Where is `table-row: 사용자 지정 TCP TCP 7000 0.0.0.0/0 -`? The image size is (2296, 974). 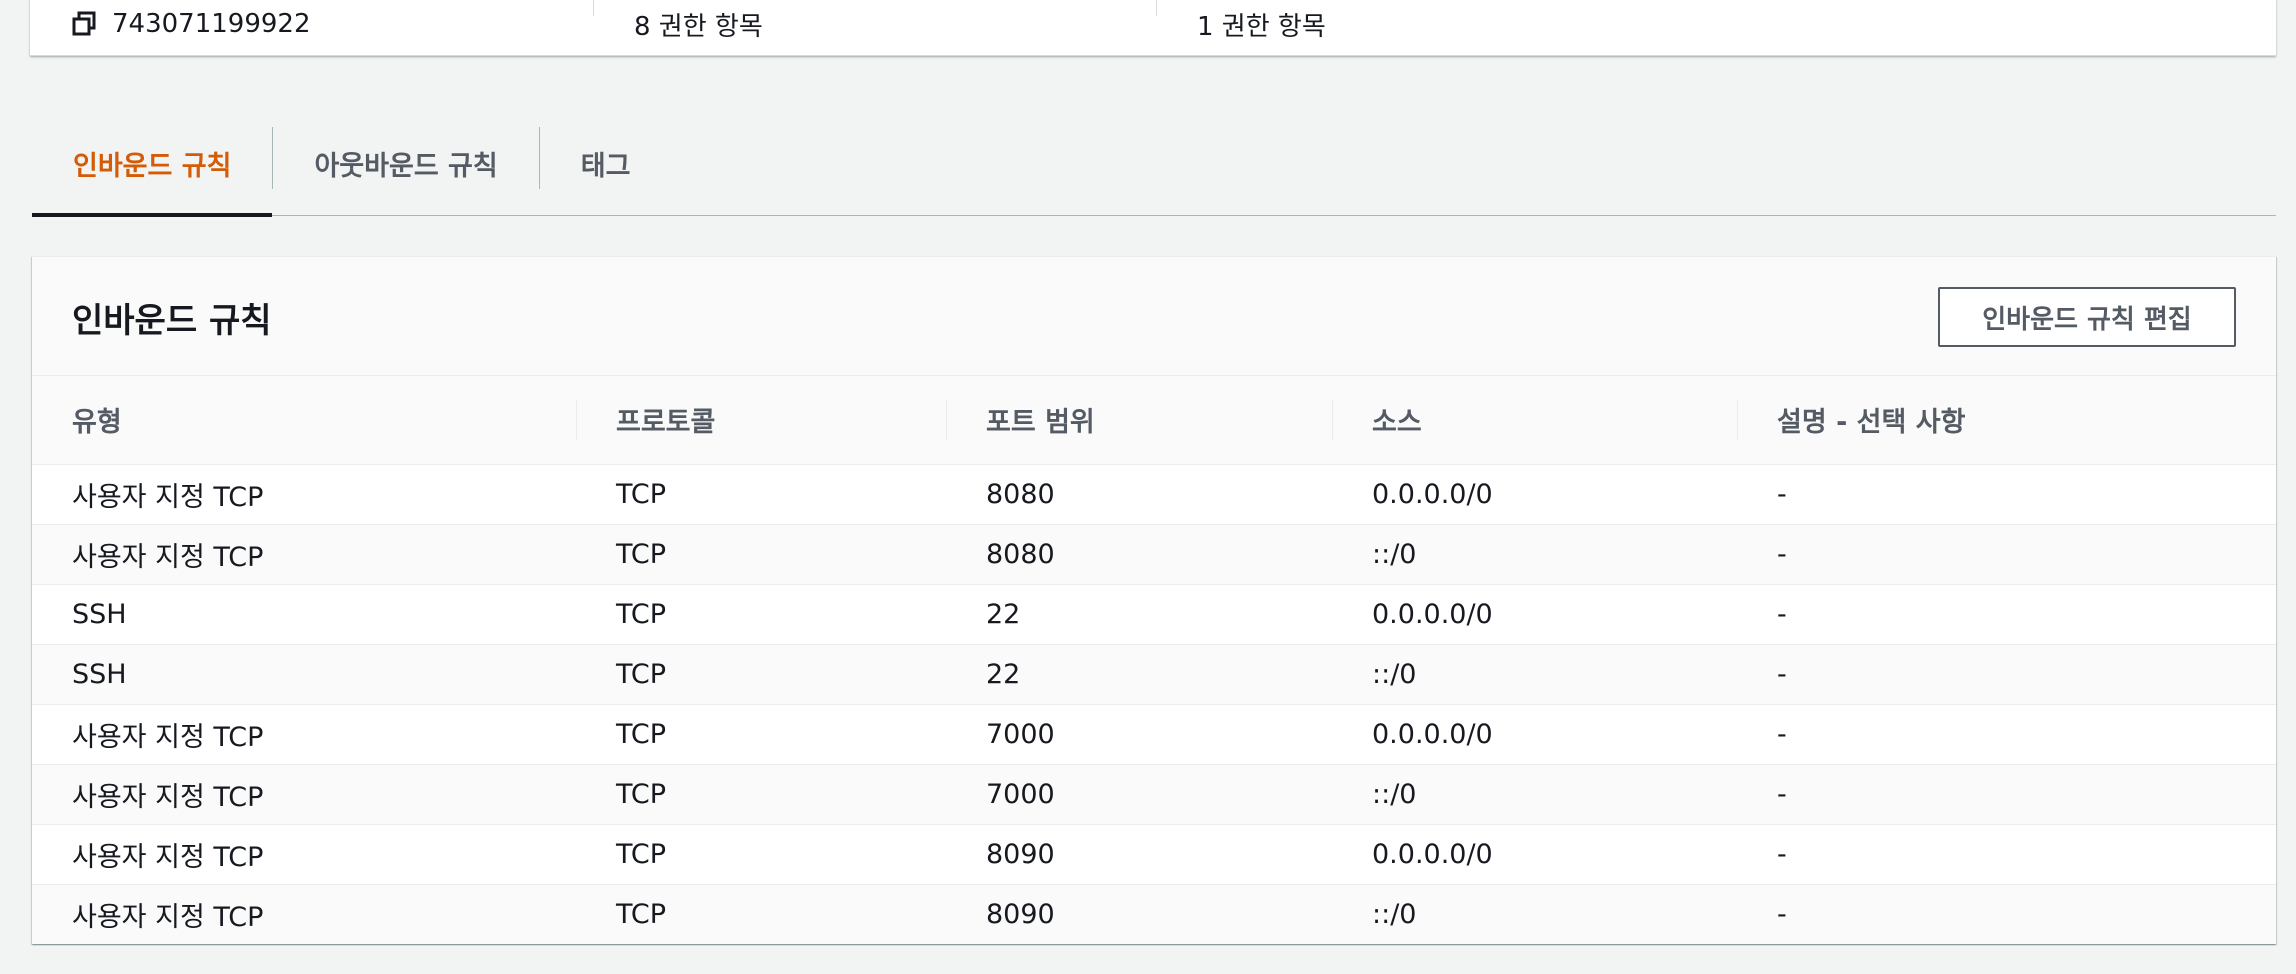
table-row: 사용자 지정 TCP TCP 7000 0.0.0.0/0 - is located at coordinates (1154, 734).